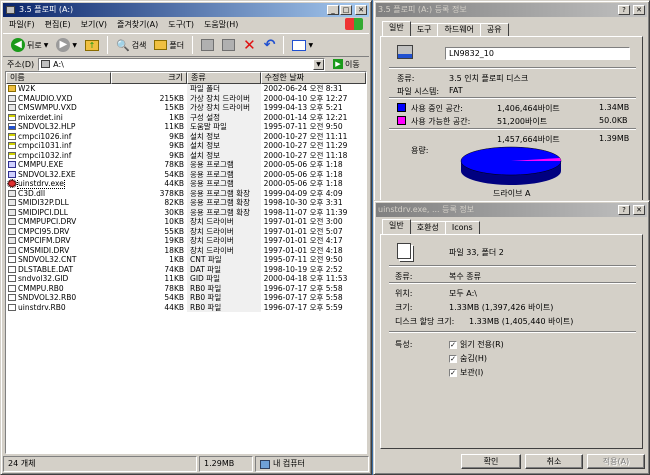 This screenshot has width=650, height=475. What do you see at coordinates (186, 231) in the screenshot?
I see `file-row: CMPCI95.DRV 55KB 장치 드라이버 1997-01-01 오전 5:07` at bounding box center [186, 231].